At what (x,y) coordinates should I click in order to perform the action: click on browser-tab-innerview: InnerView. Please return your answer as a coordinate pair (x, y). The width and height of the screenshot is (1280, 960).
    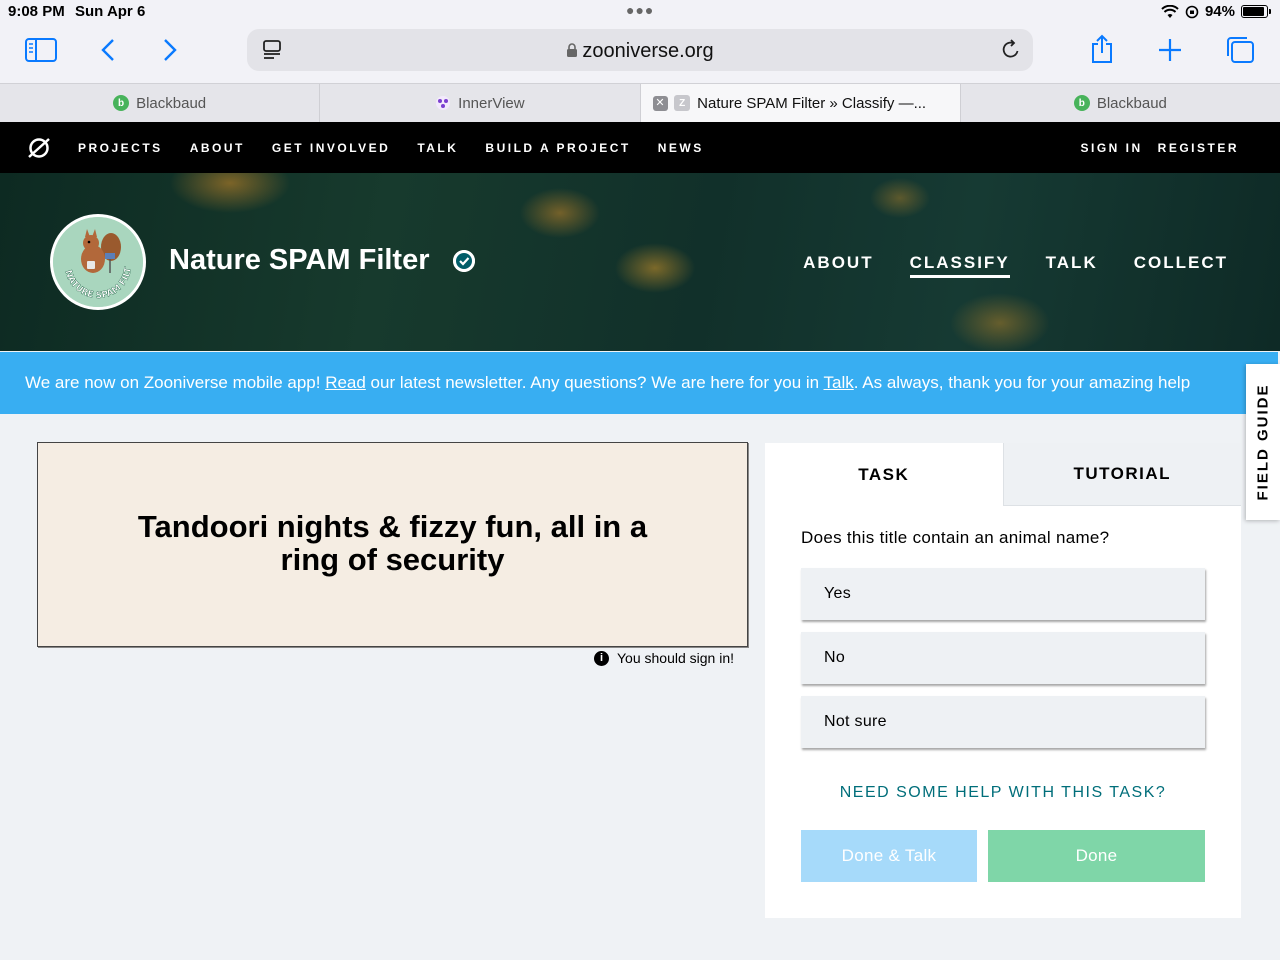
    Looking at the image, I should click on (480, 103).